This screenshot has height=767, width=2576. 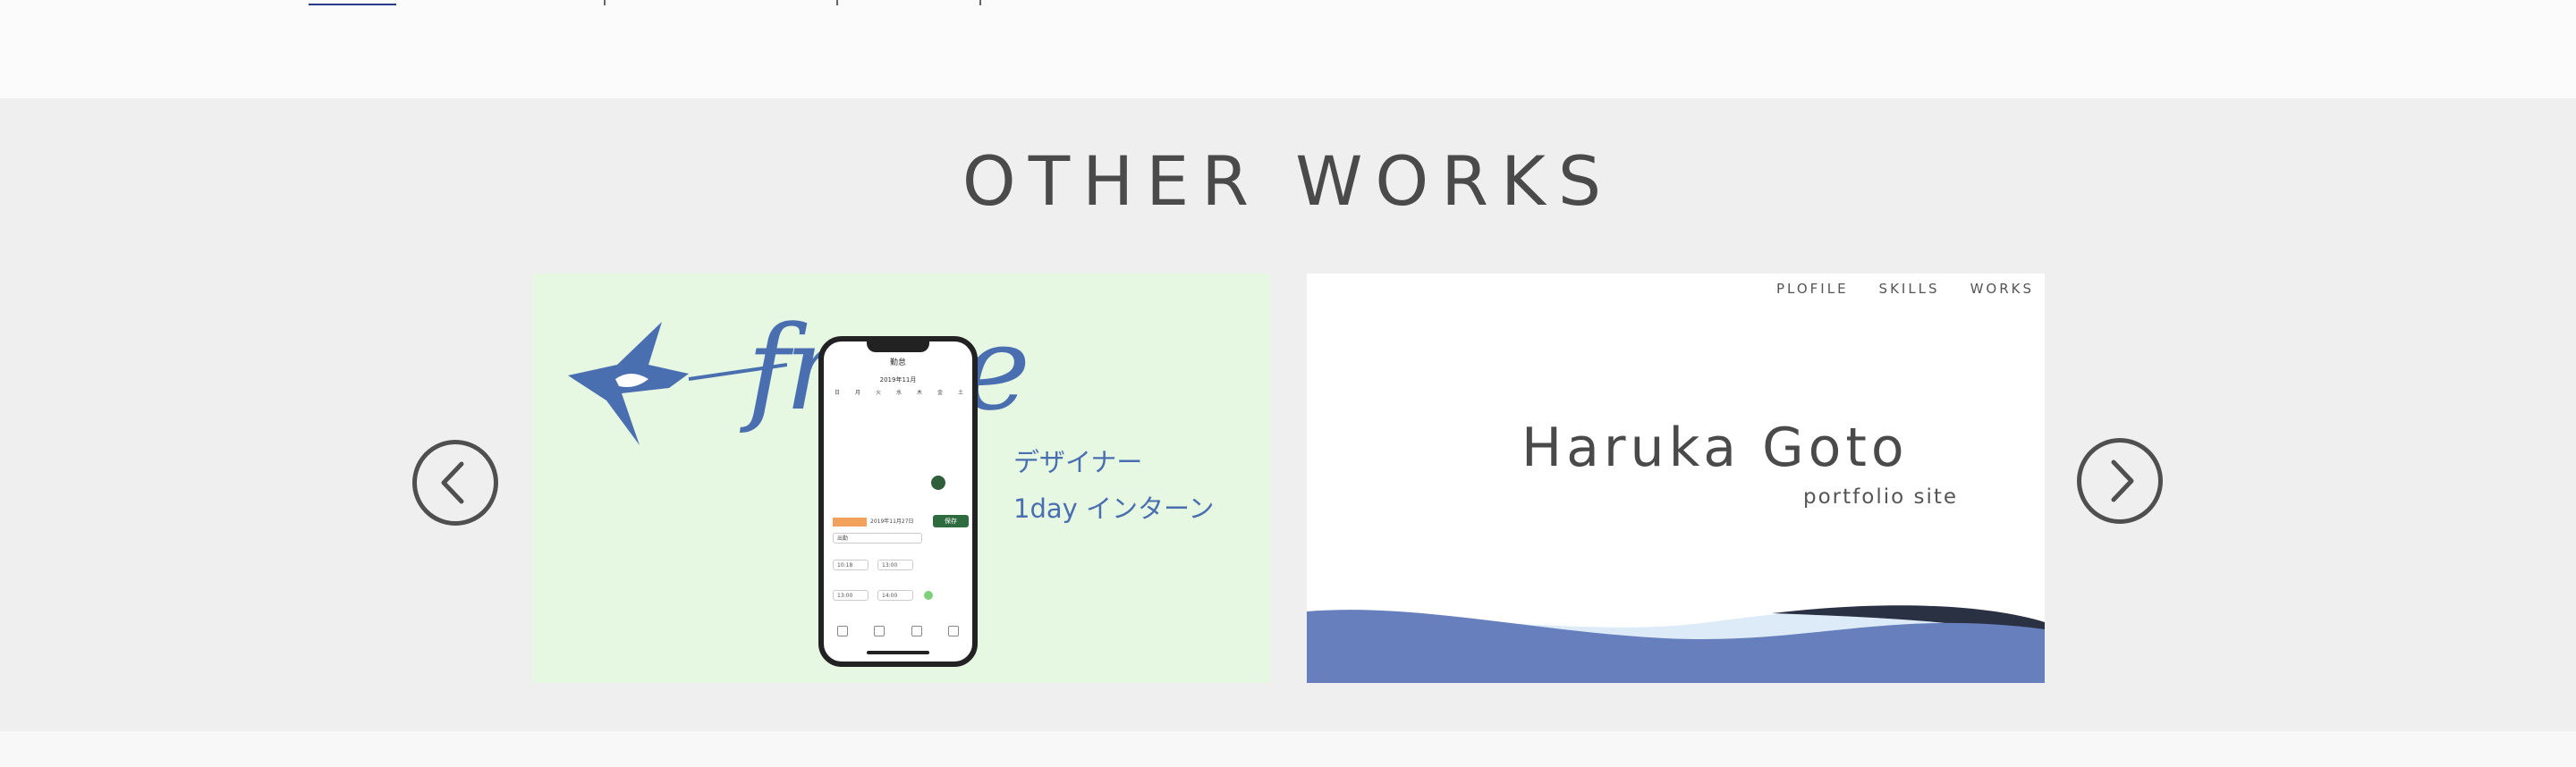 I want to click on weekday: 水, so click(x=898, y=393).